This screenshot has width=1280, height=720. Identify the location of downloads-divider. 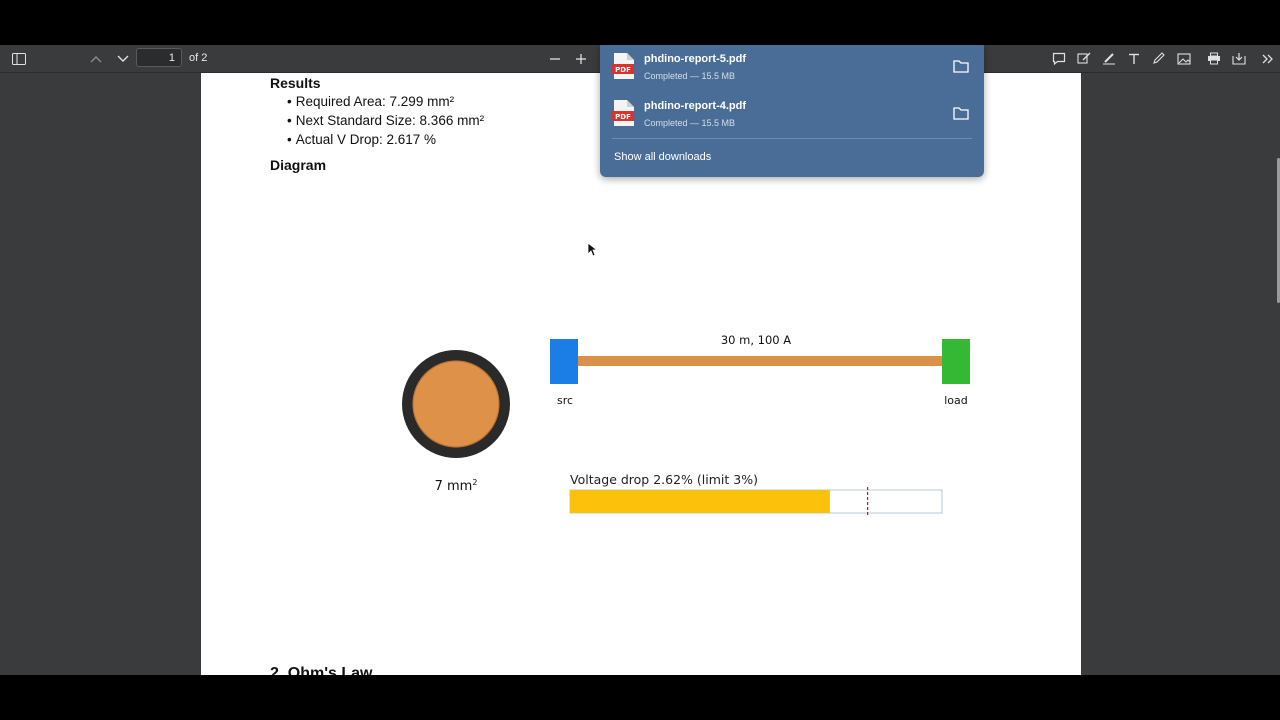
(792, 138).